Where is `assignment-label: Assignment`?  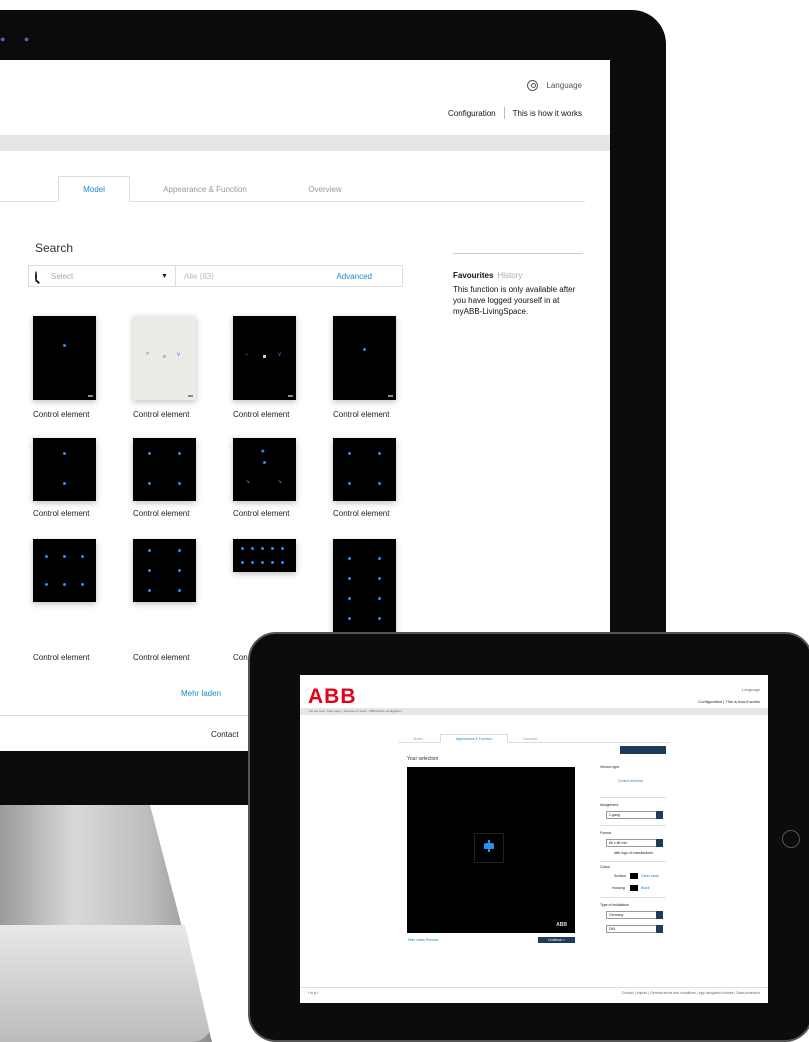 assignment-label: Assignment is located at coordinates (609, 805).